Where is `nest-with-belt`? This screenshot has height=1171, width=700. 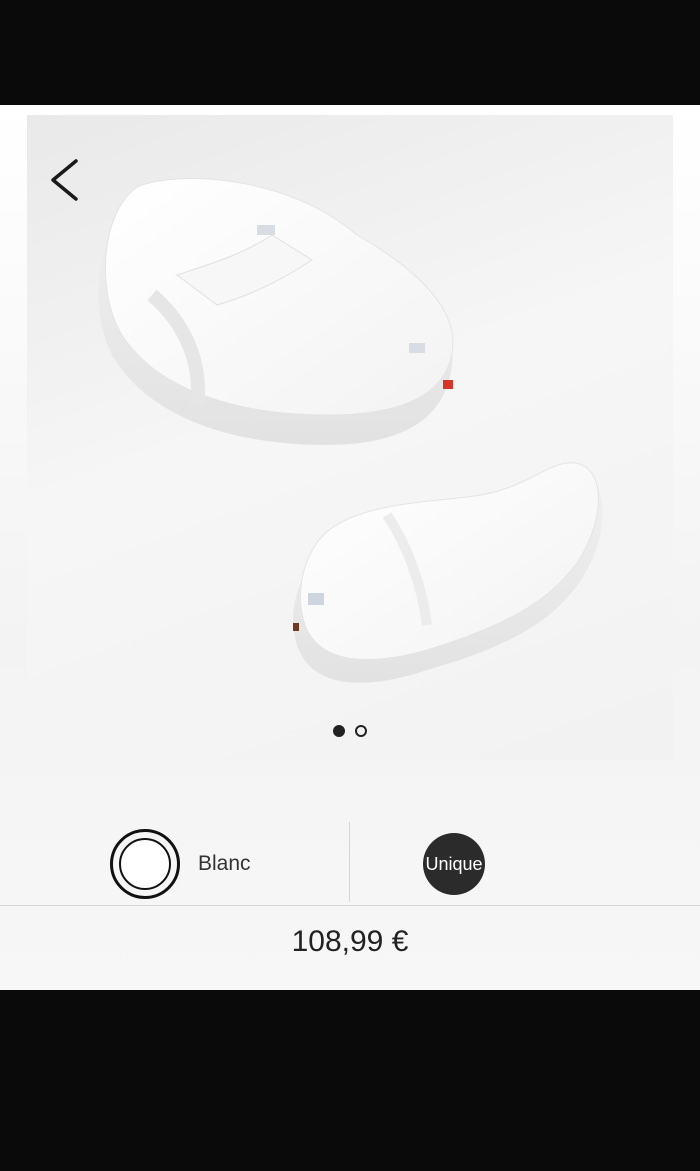 nest-with-belt is located at coordinates (276, 311).